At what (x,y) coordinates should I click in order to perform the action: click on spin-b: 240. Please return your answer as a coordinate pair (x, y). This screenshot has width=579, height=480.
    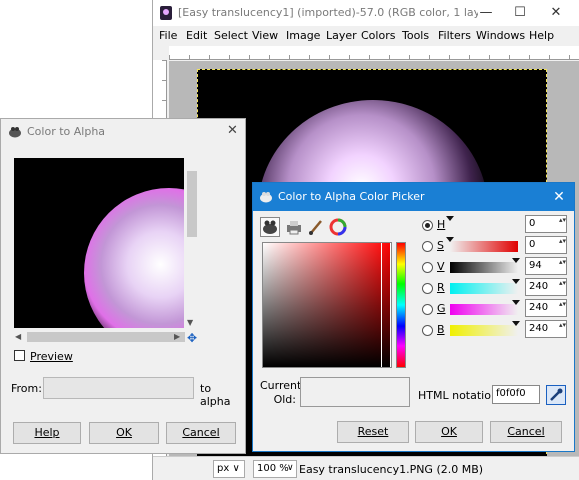
    Looking at the image, I should click on (546, 329).